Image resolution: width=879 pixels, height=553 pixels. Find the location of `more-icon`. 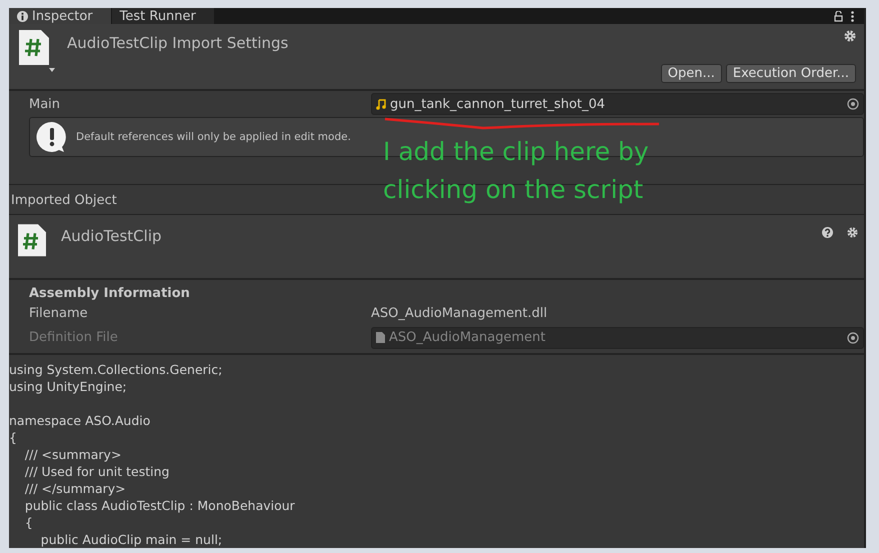

more-icon is located at coordinates (852, 16).